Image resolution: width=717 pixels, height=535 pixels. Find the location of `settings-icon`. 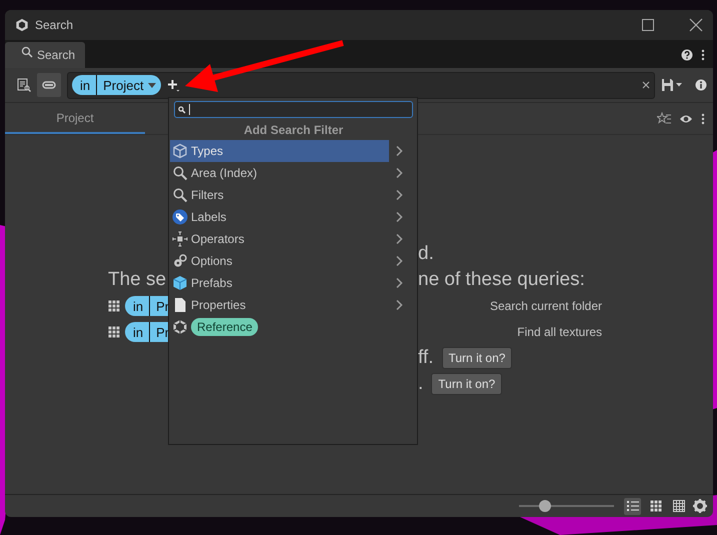

settings-icon is located at coordinates (700, 506).